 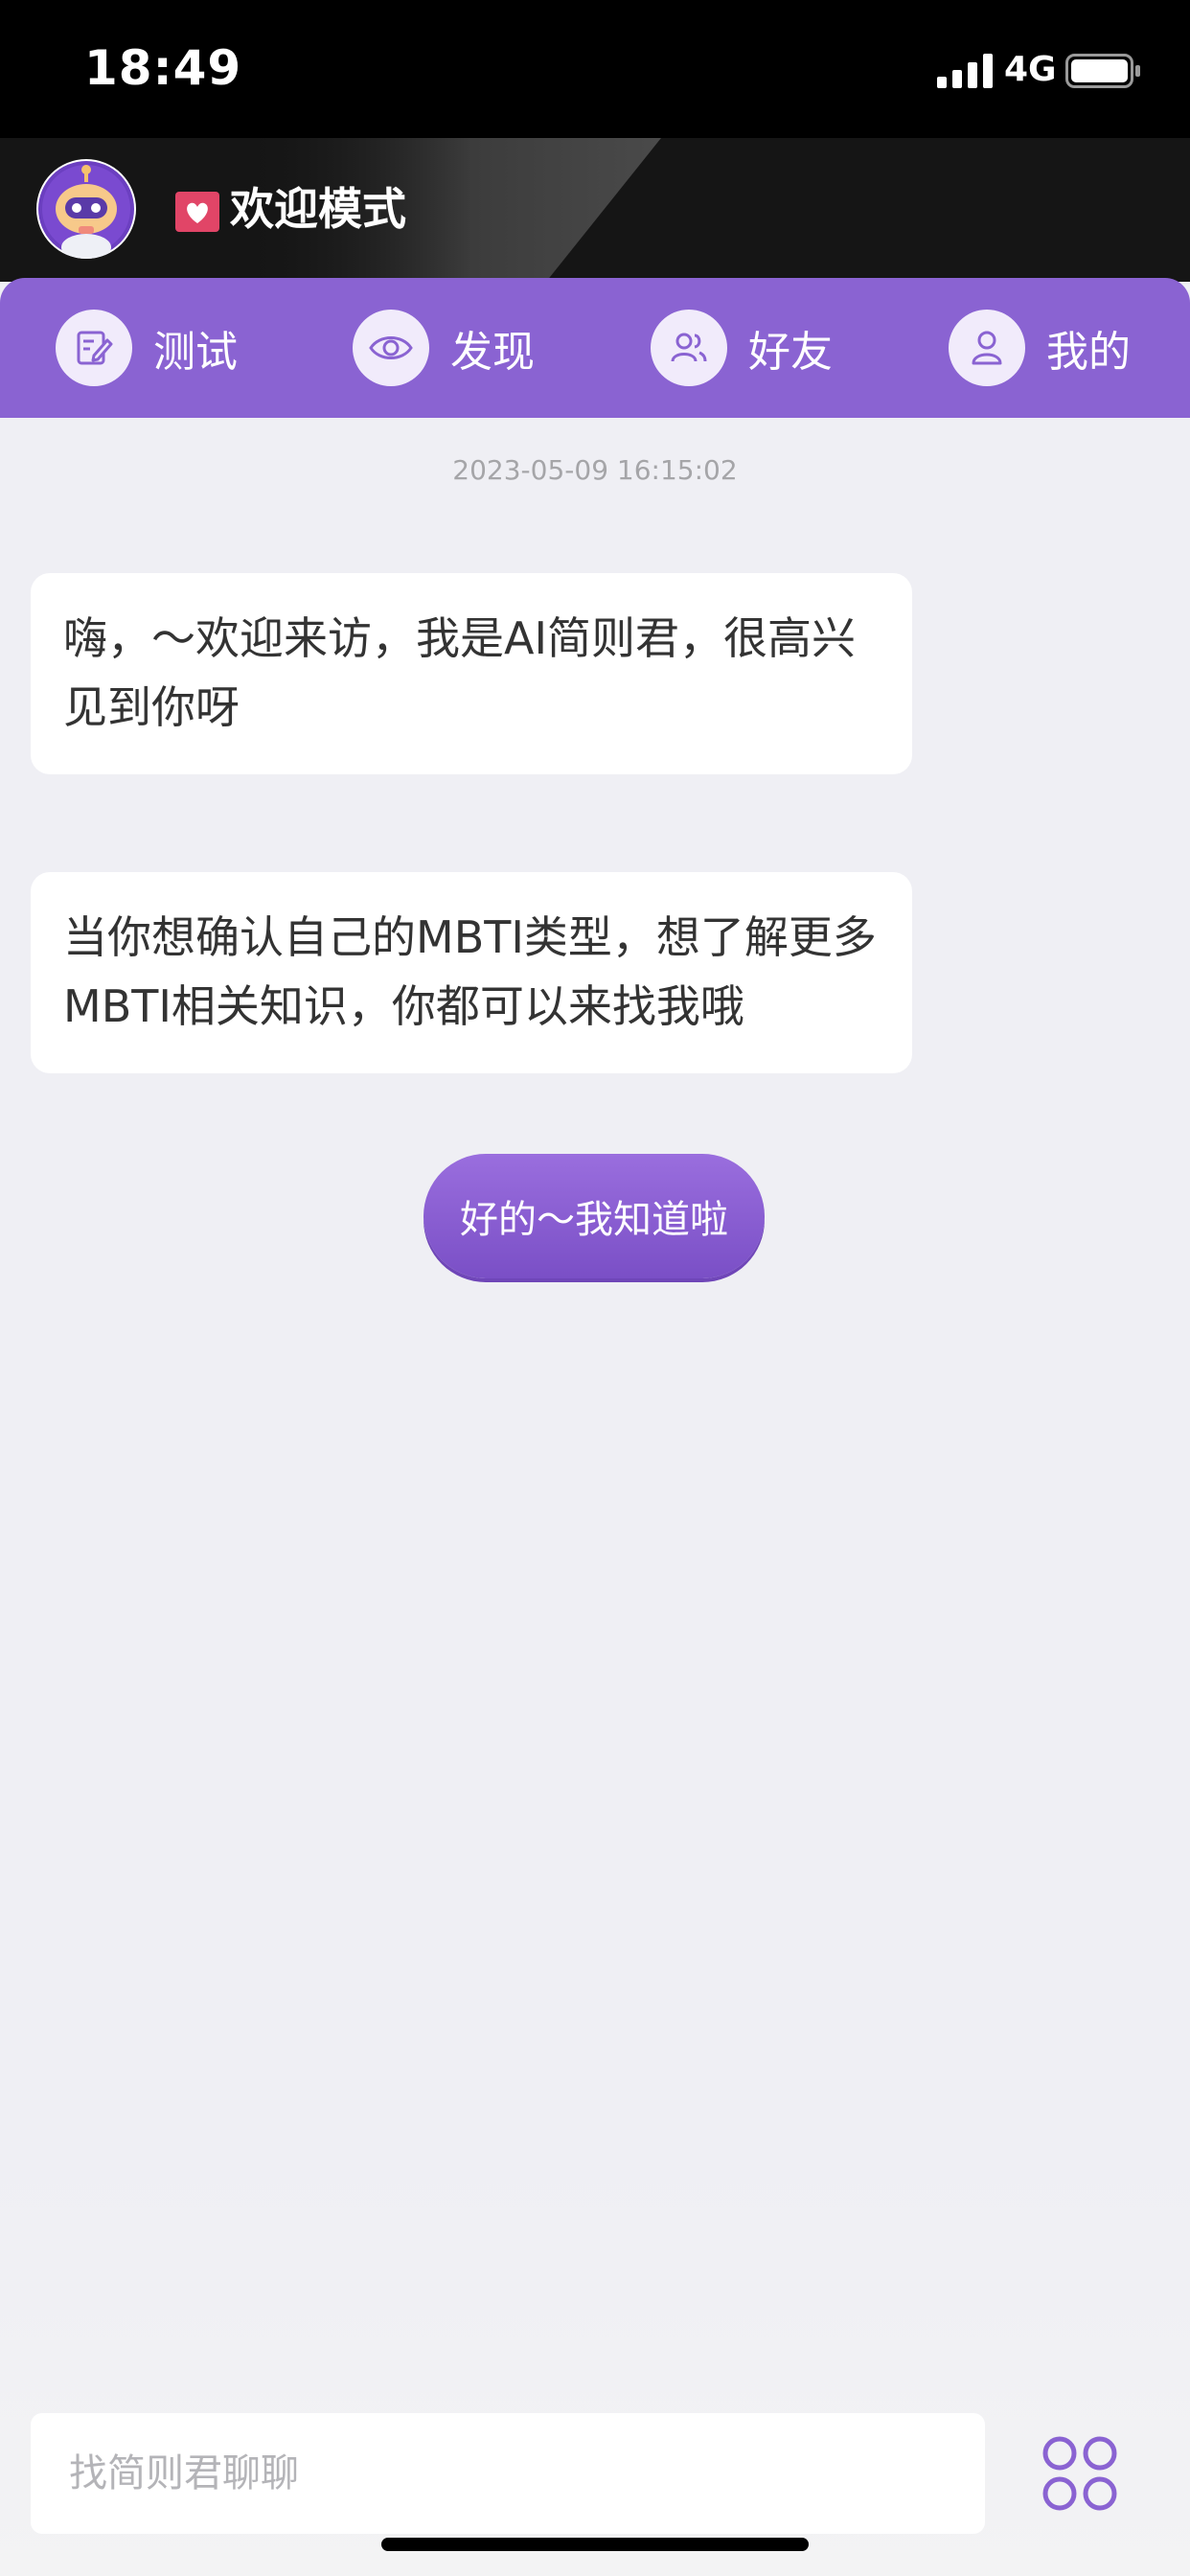 I want to click on cellular-signal-icon, so click(x=965, y=71).